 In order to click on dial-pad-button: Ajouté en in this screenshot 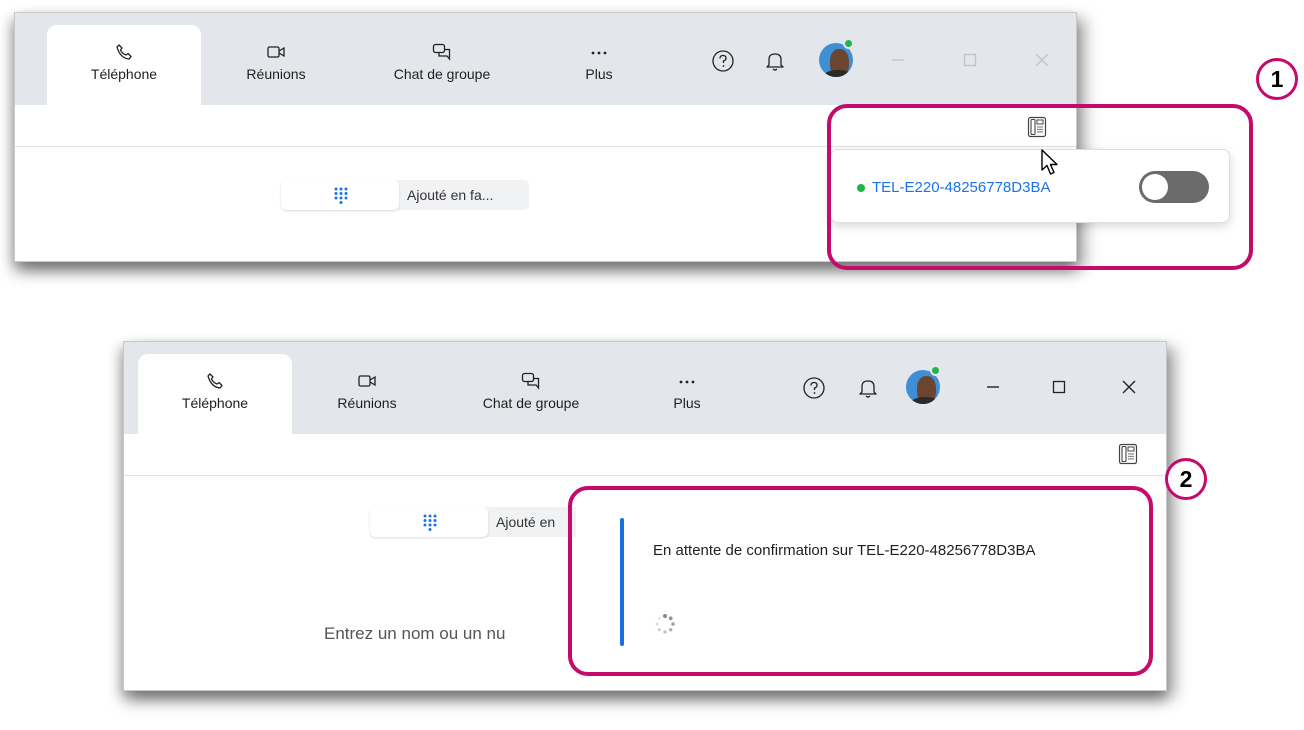, I will do `click(480, 522)`.